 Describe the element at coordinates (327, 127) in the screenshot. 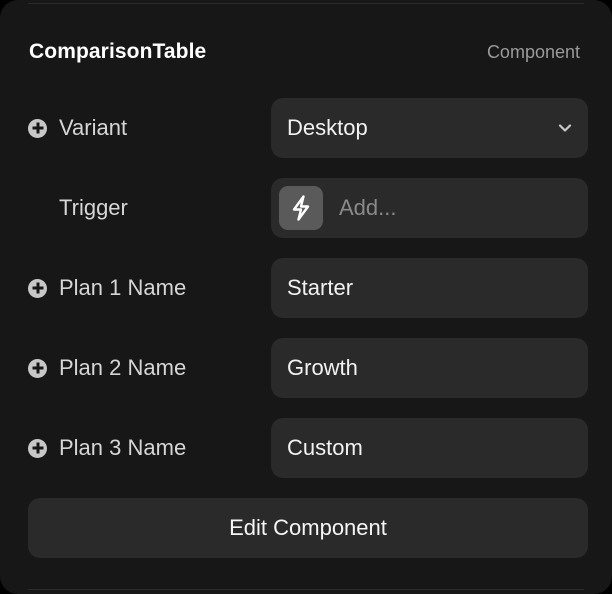

I see `variant-value: Desktop` at that location.